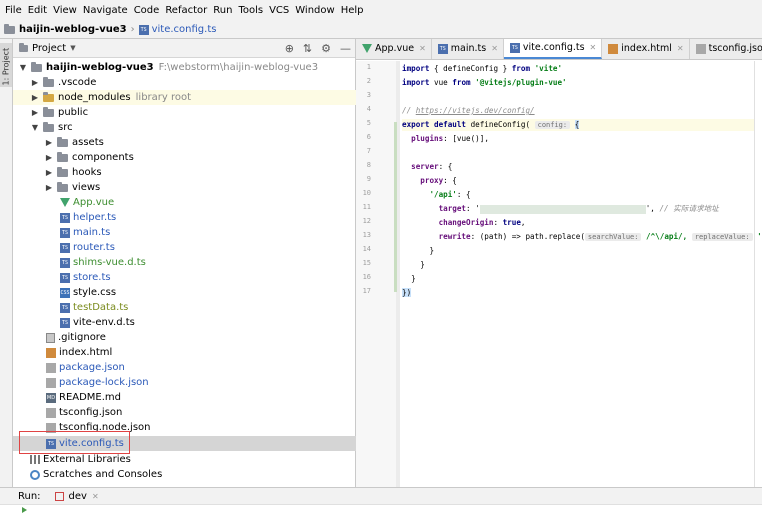  What do you see at coordinates (381, 509) in the screenshot?
I see `run-console` at bounding box center [381, 509].